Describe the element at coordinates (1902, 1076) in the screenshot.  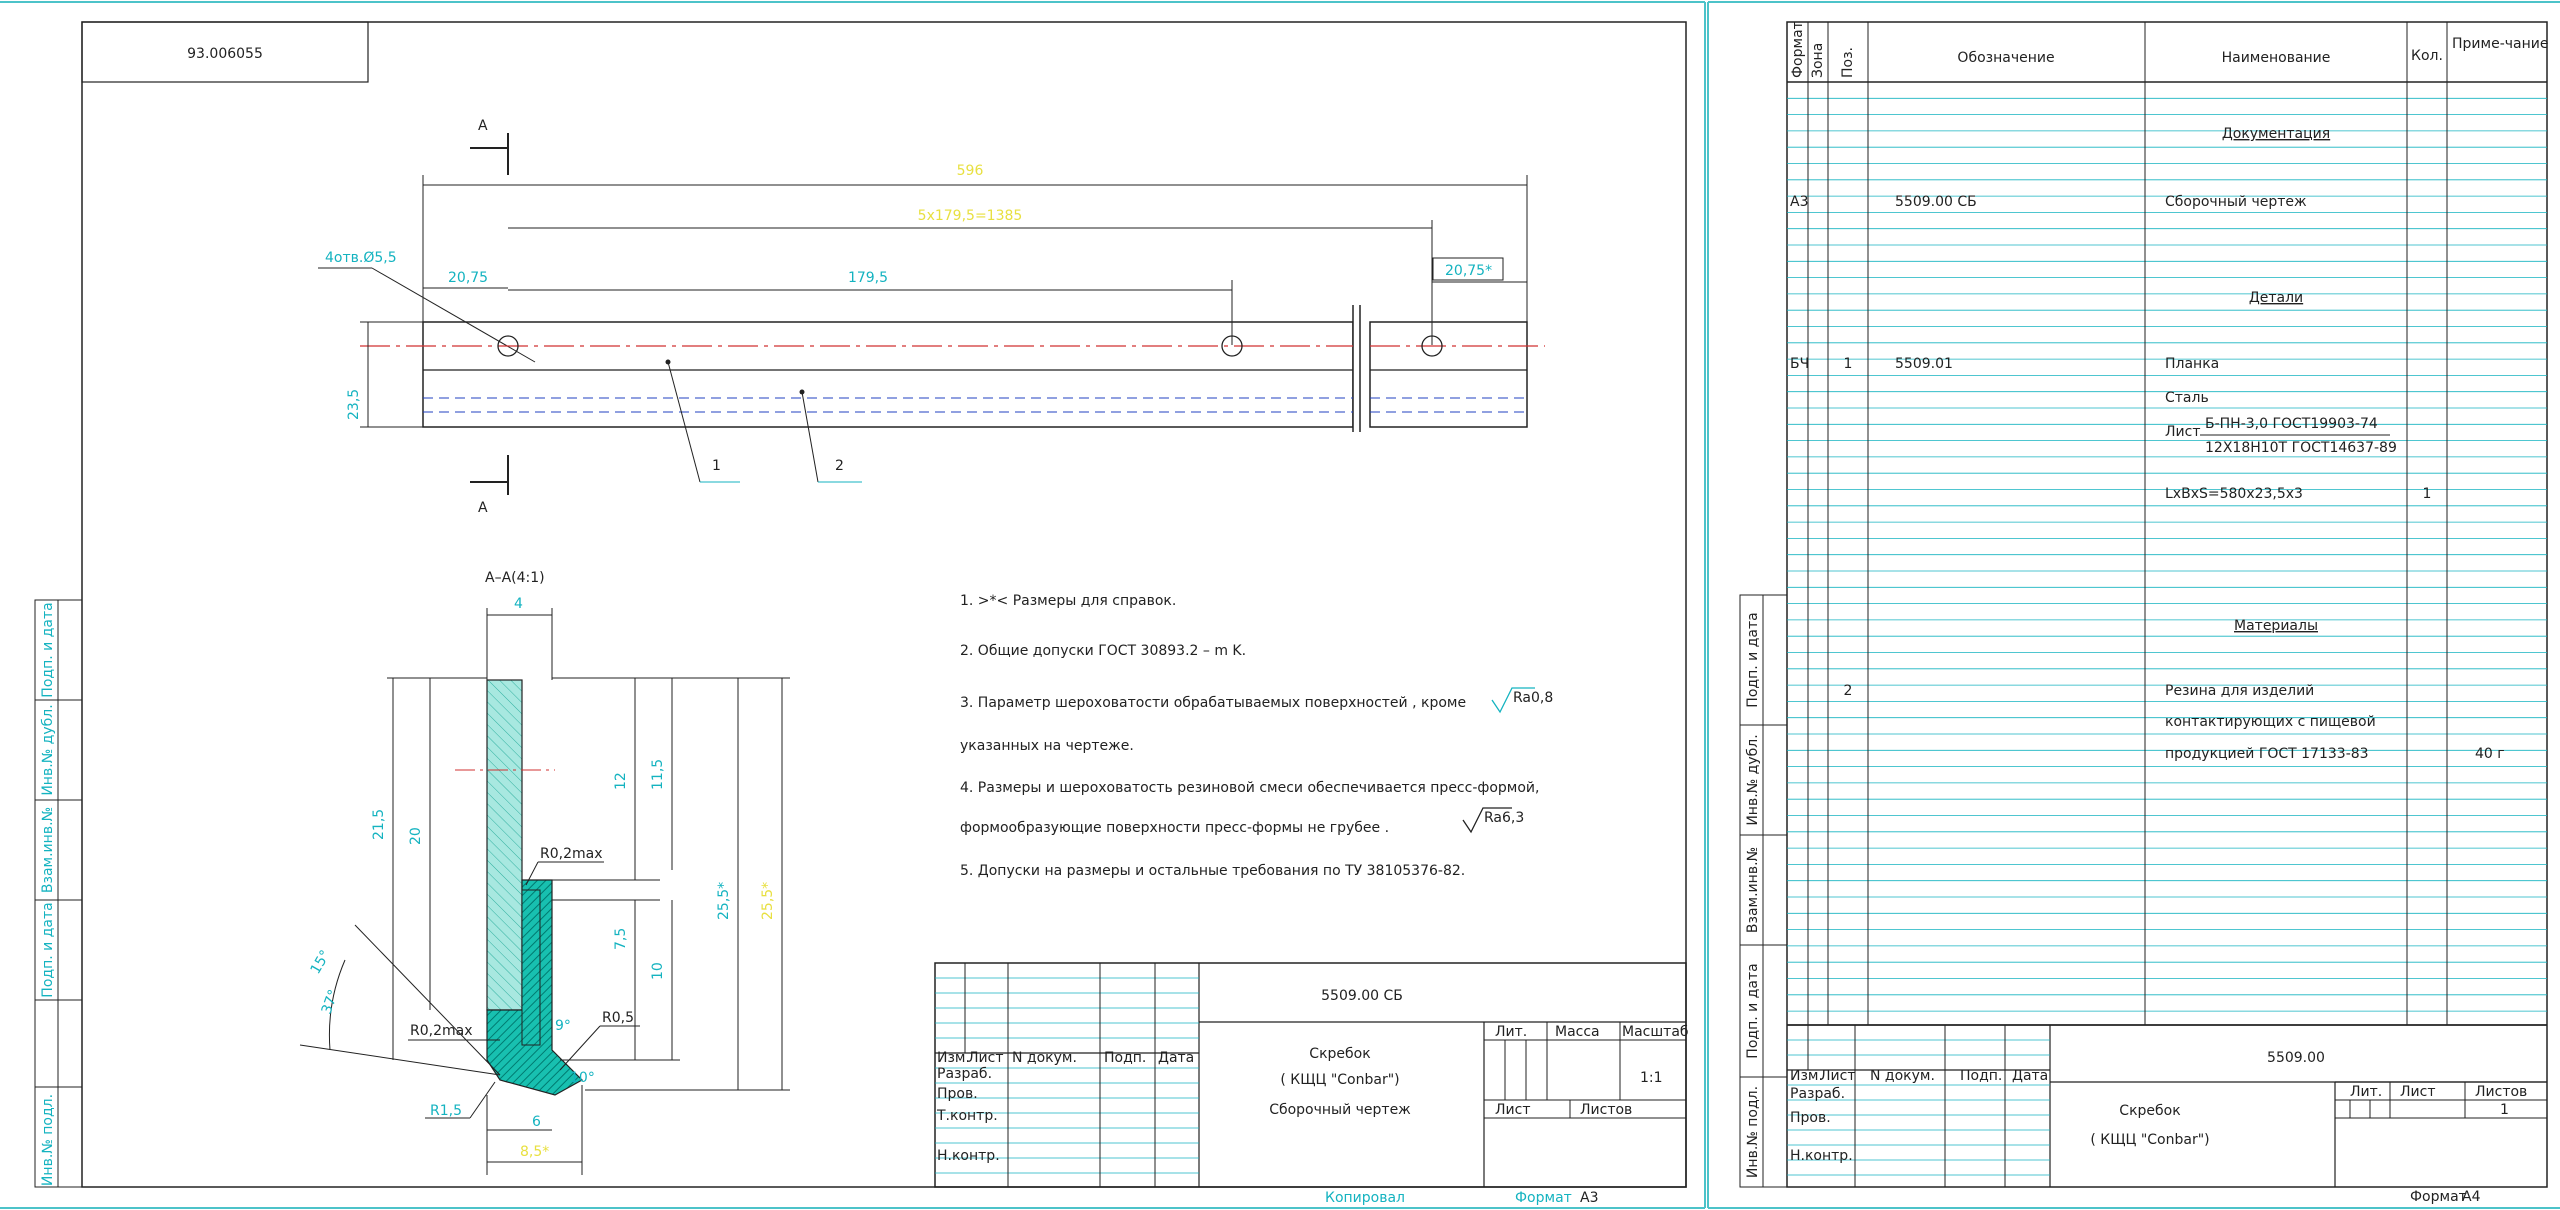
I see `tb2-ndoc: N докум.` at that location.